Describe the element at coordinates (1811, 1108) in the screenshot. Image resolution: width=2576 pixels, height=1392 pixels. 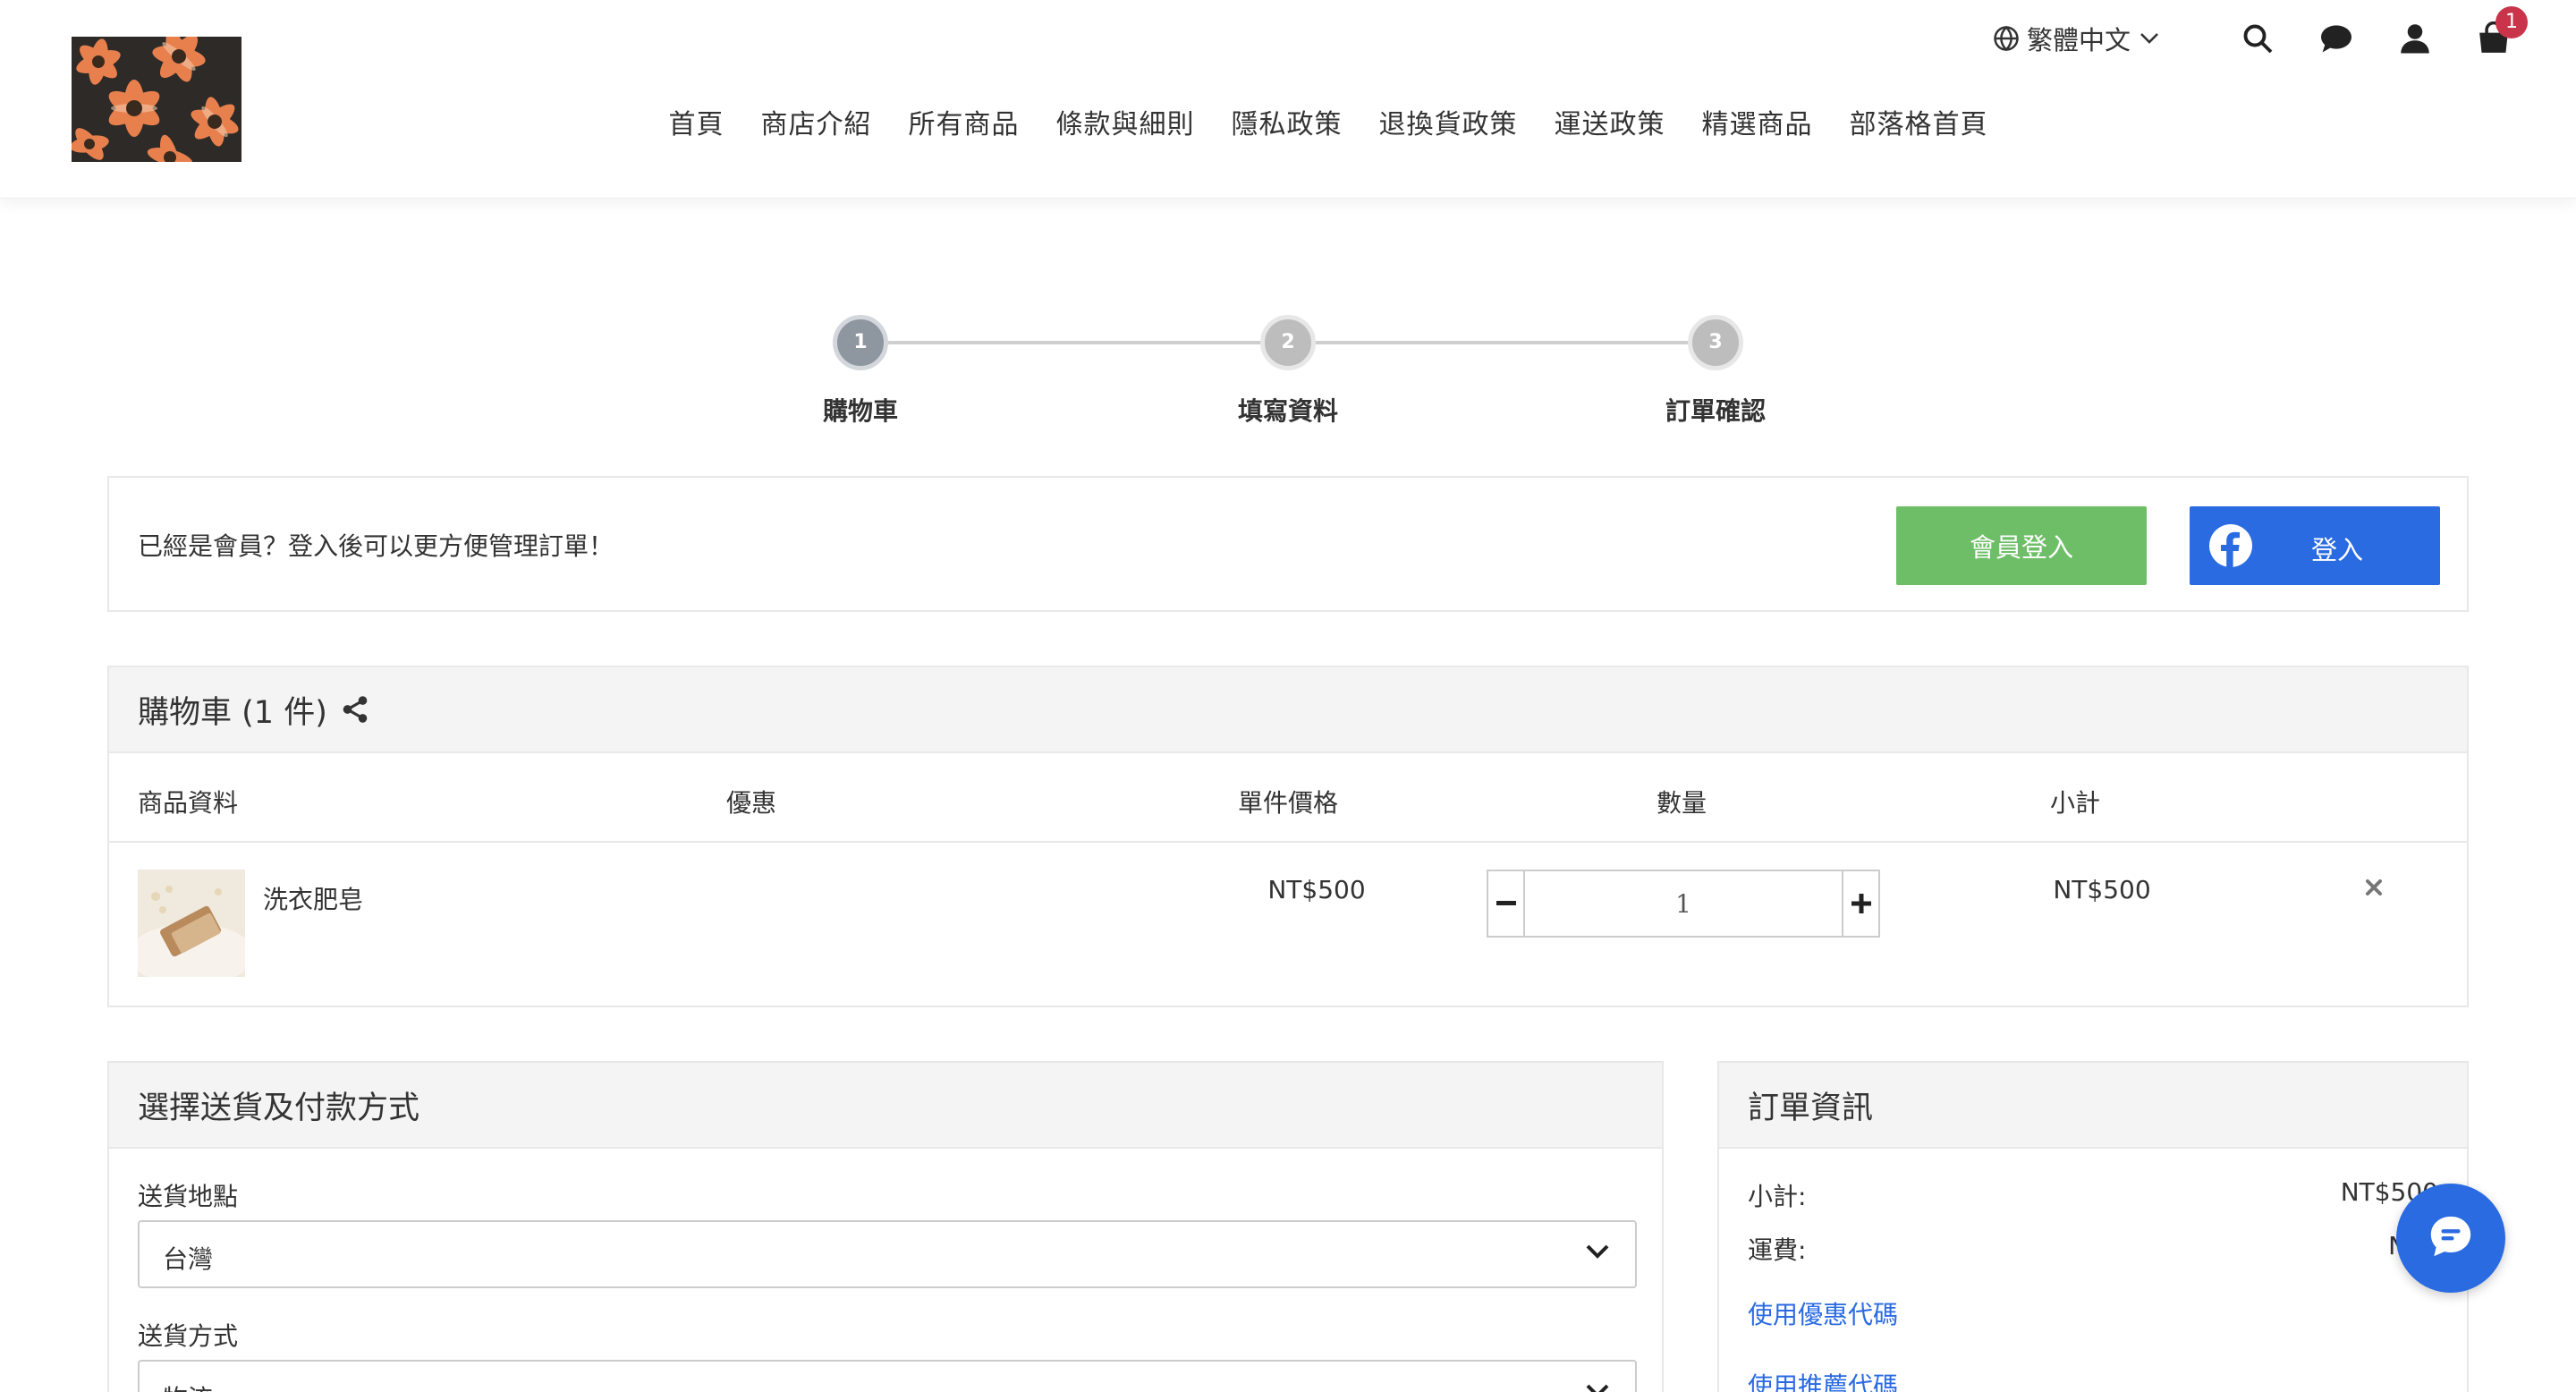
I see `order-info-title: 訂單資訊` at that location.